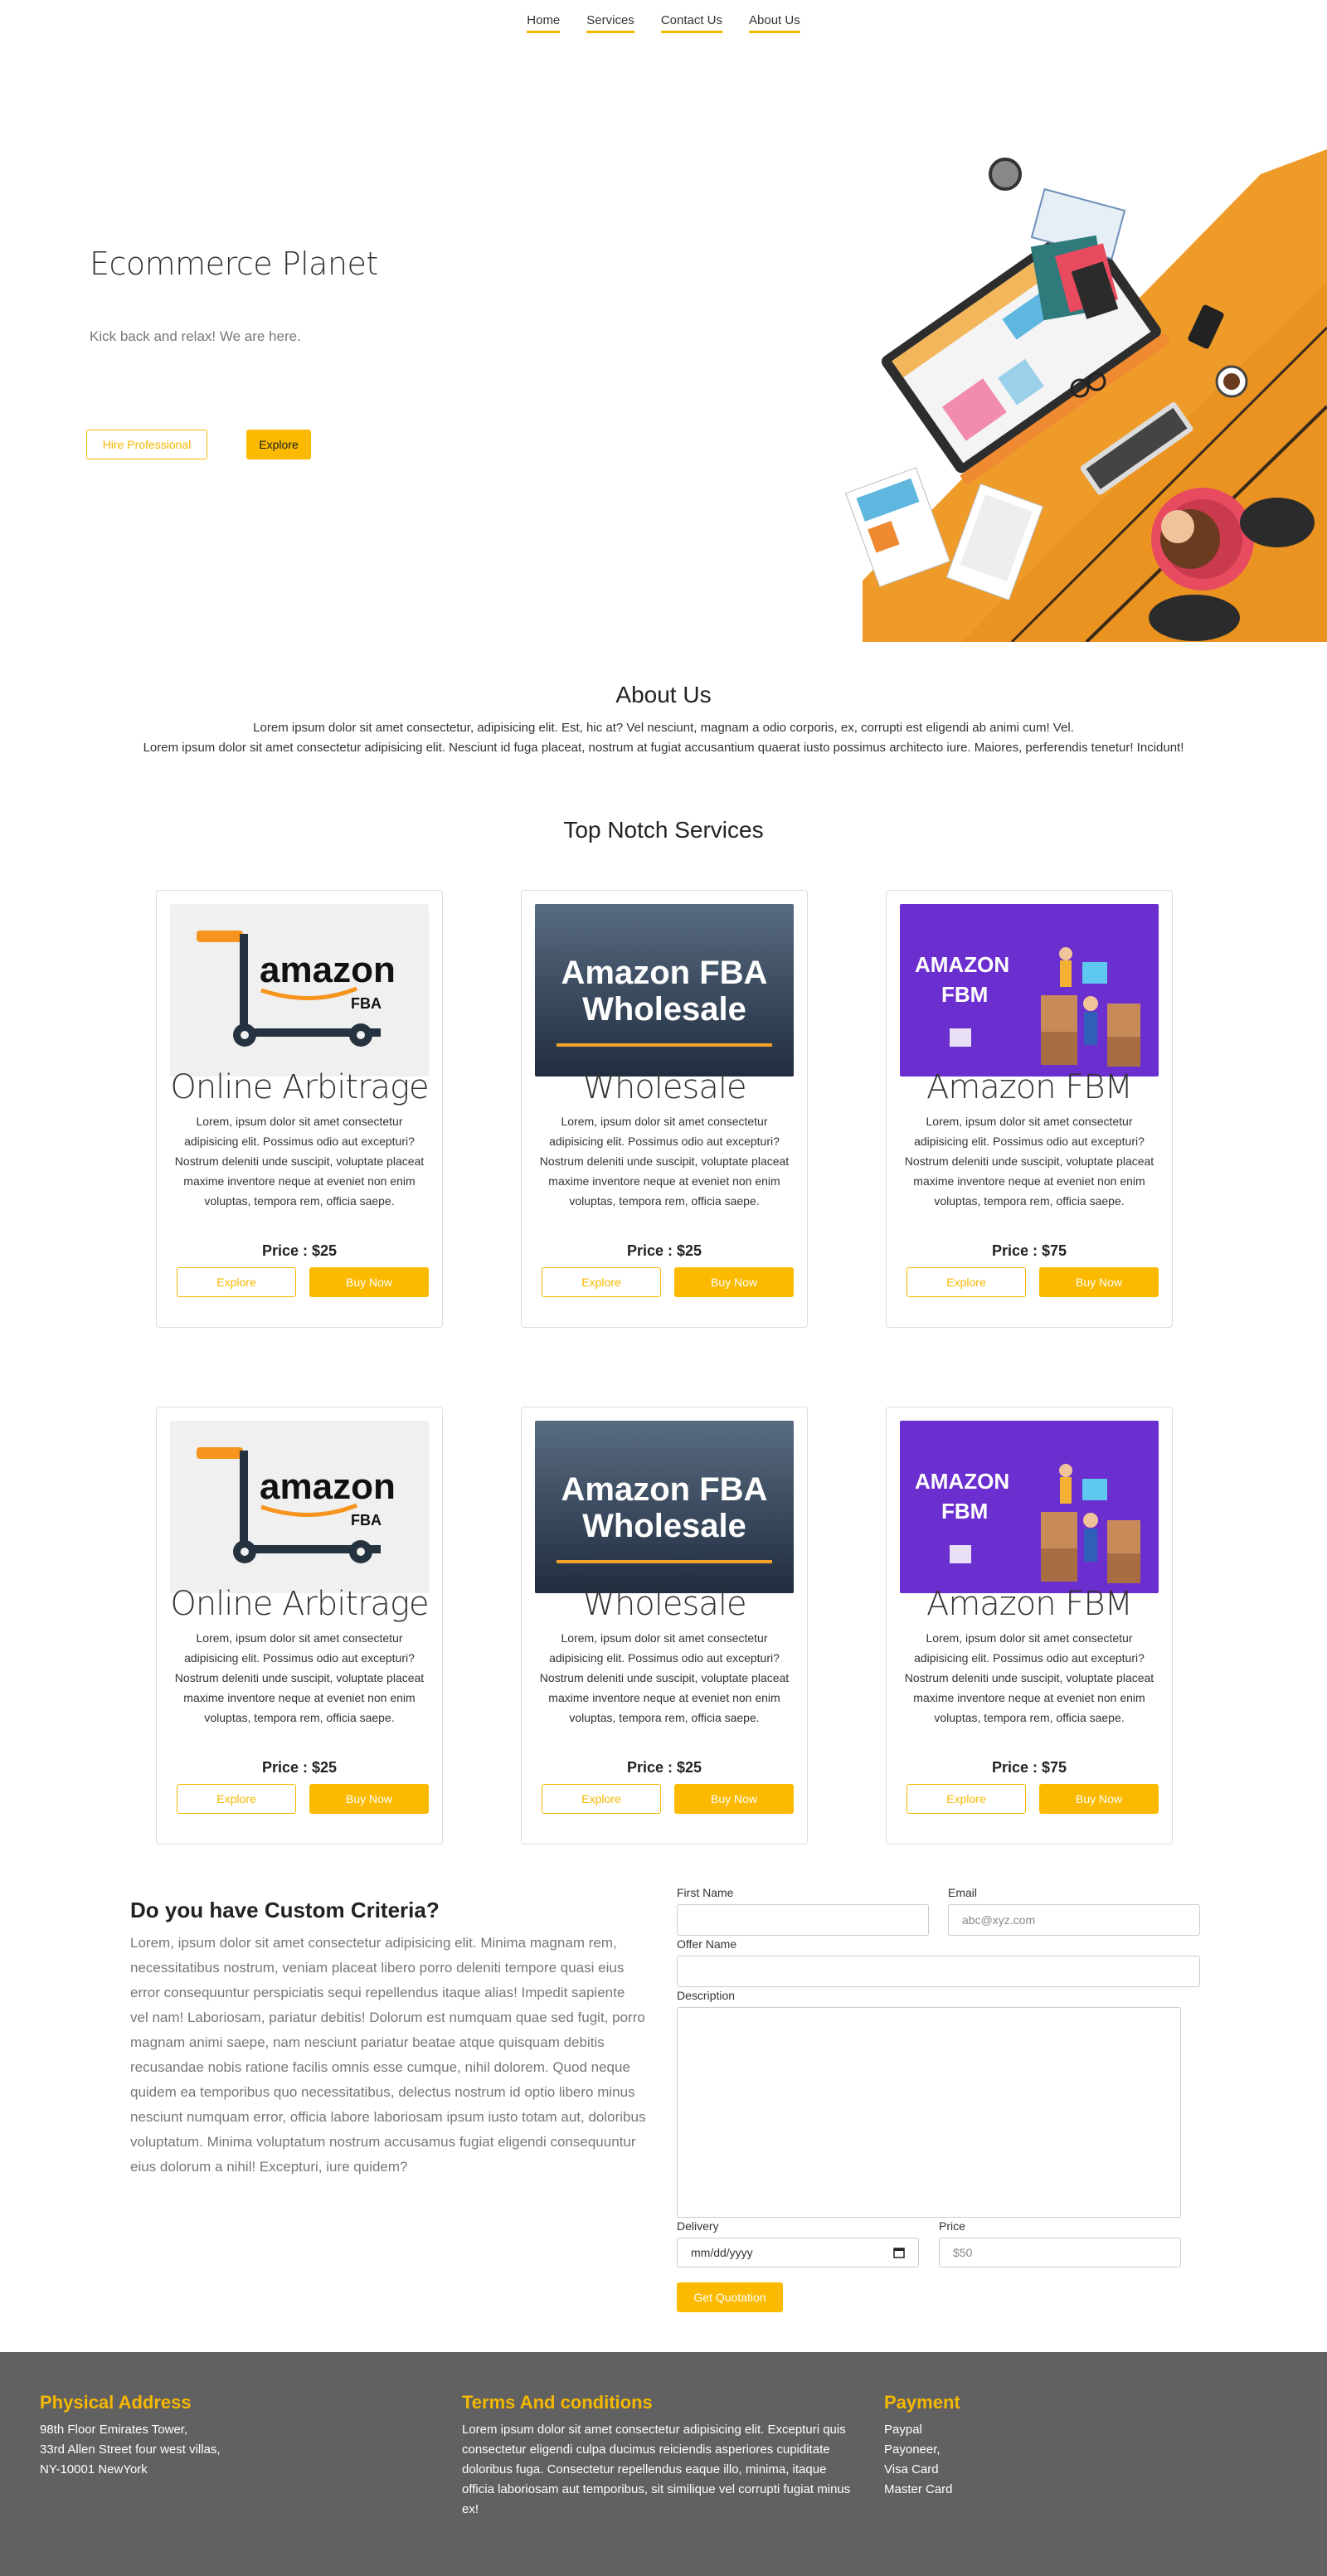 This screenshot has width=1327, height=2576. Describe the element at coordinates (1029, 1087) in the screenshot. I see `service-card-title: Amazon FBM` at that location.